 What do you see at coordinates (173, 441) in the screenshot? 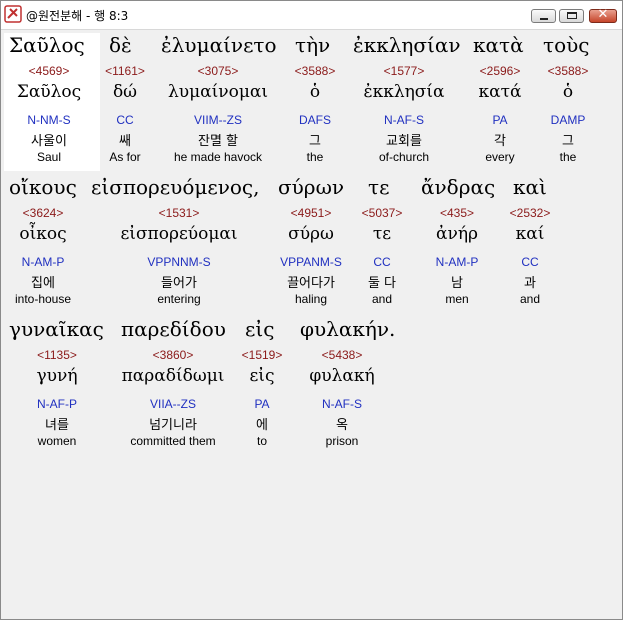
I see `english-gloss: committed them` at bounding box center [173, 441].